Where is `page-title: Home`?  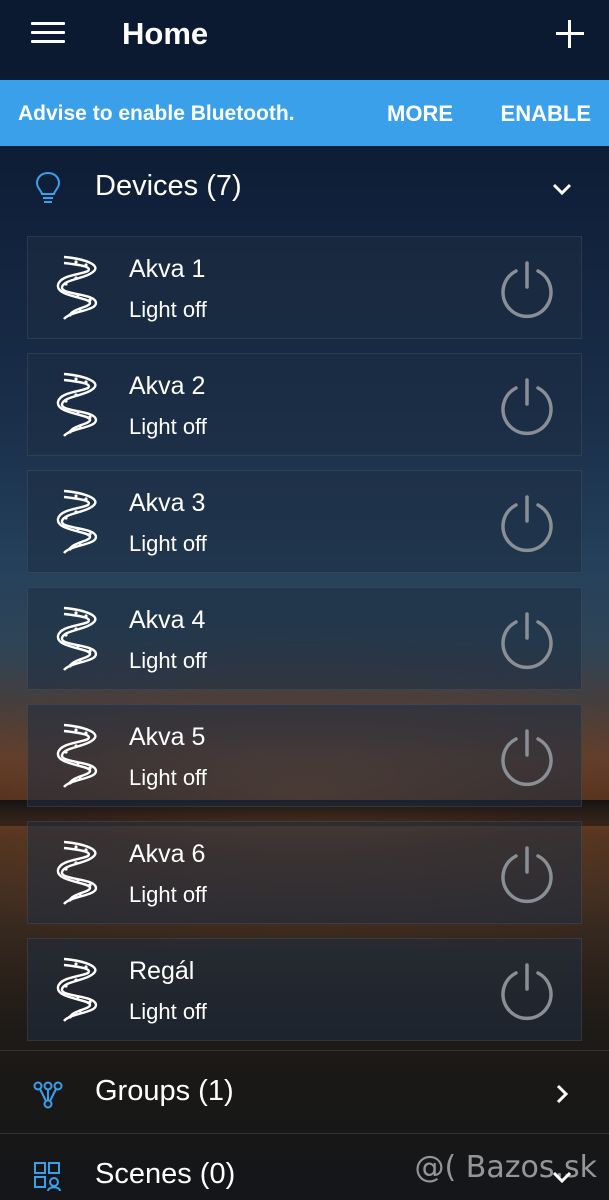
page-title: Home is located at coordinates (165, 33).